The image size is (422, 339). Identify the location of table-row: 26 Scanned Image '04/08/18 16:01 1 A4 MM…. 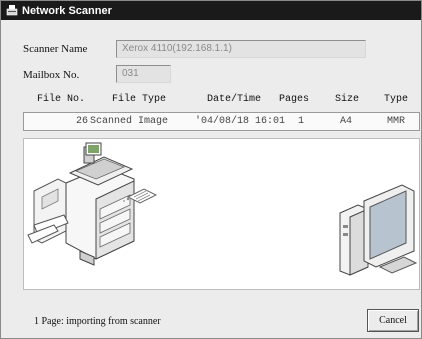
(221, 121).